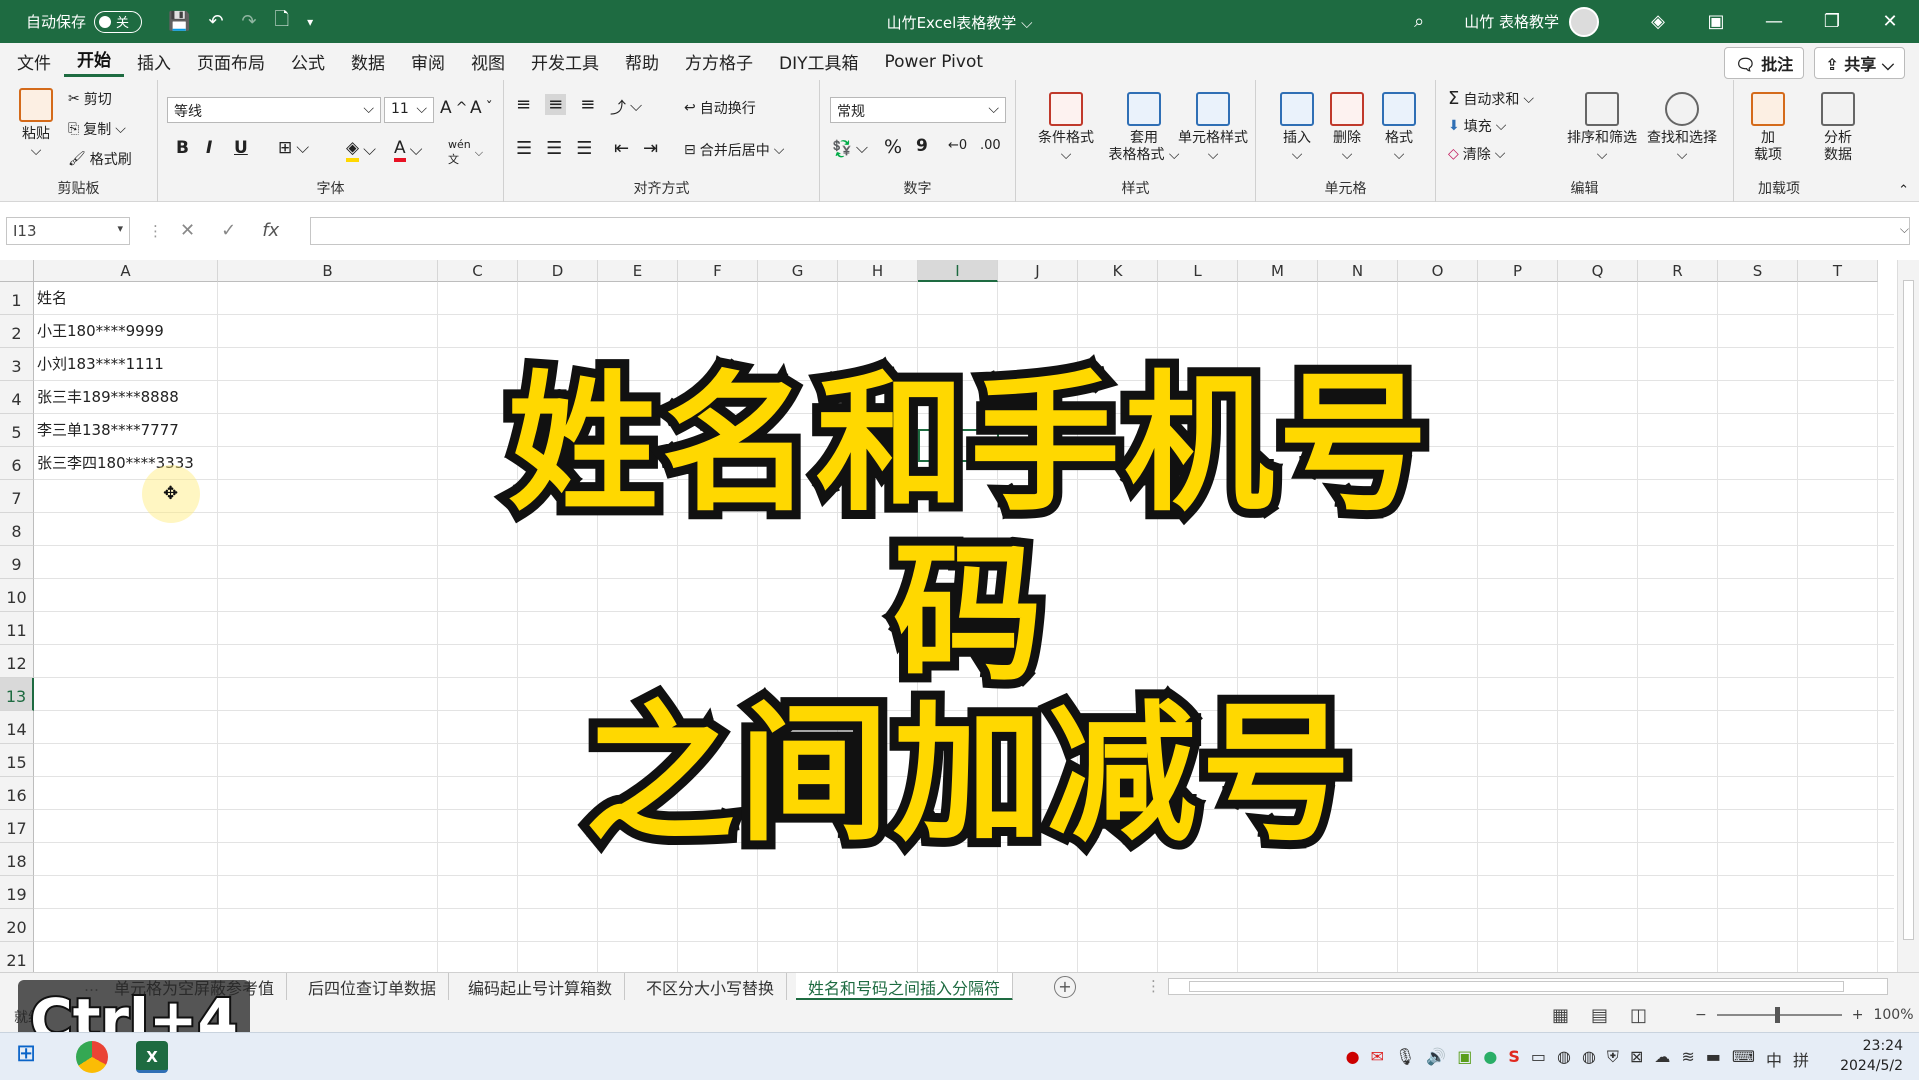 The height and width of the screenshot is (1080, 1919). Describe the element at coordinates (1491, 98) in the screenshot. I see `autosum-button: Σ 自动求和 ⌵` at that location.